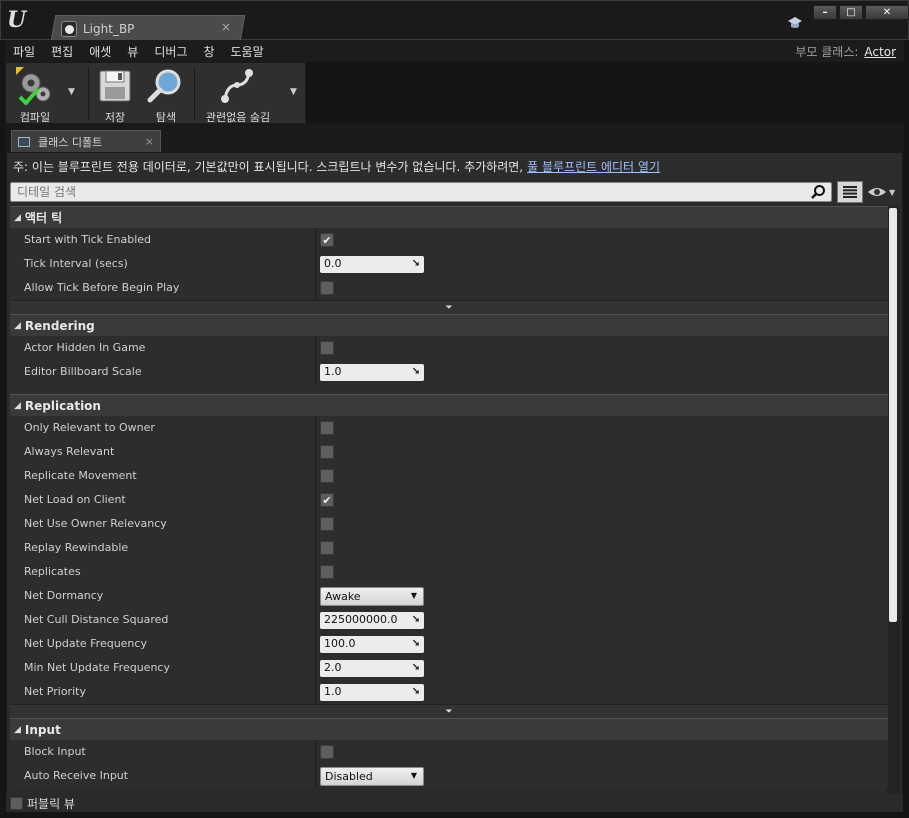 This screenshot has height=818, width=909. What do you see at coordinates (238, 94) in the screenshot?
I see `hide-unrelated-button: 관련없음 숨김` at bounding box center [238, 94].